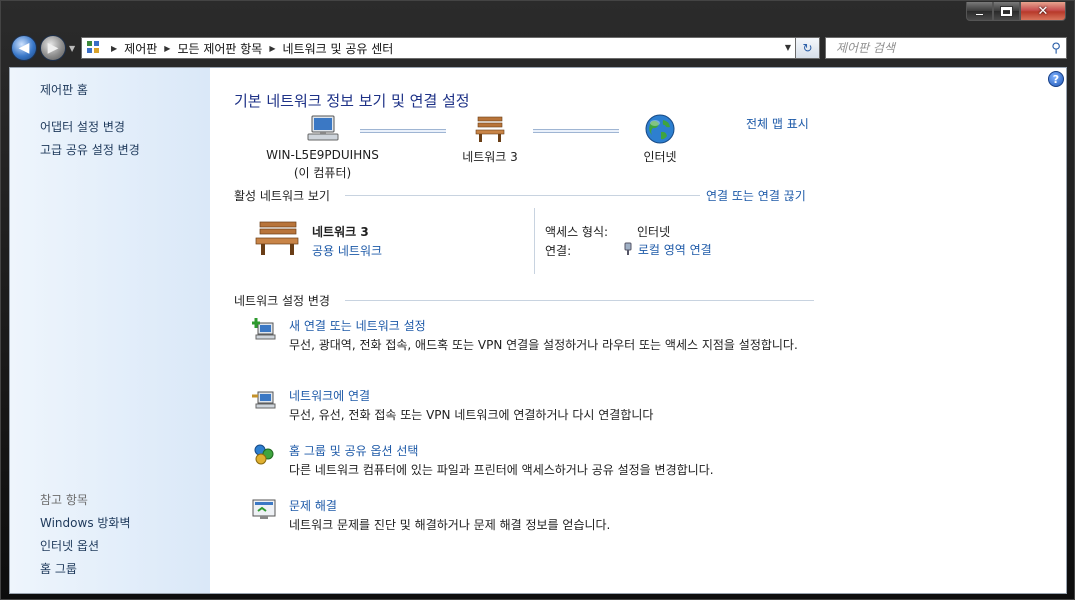 The width and height of the screenshot is (1075, 600). What do you see at coordinates (95, 48) in the screenshot?
I see `control-panel-icon` at bounding box center [95, 48].